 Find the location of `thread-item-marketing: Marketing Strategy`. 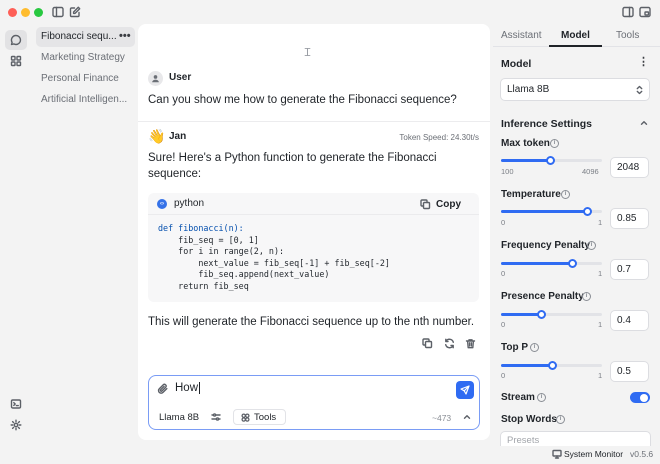

thread-item-marketing: Marketing Strategy is located at coordinates (85, 58).